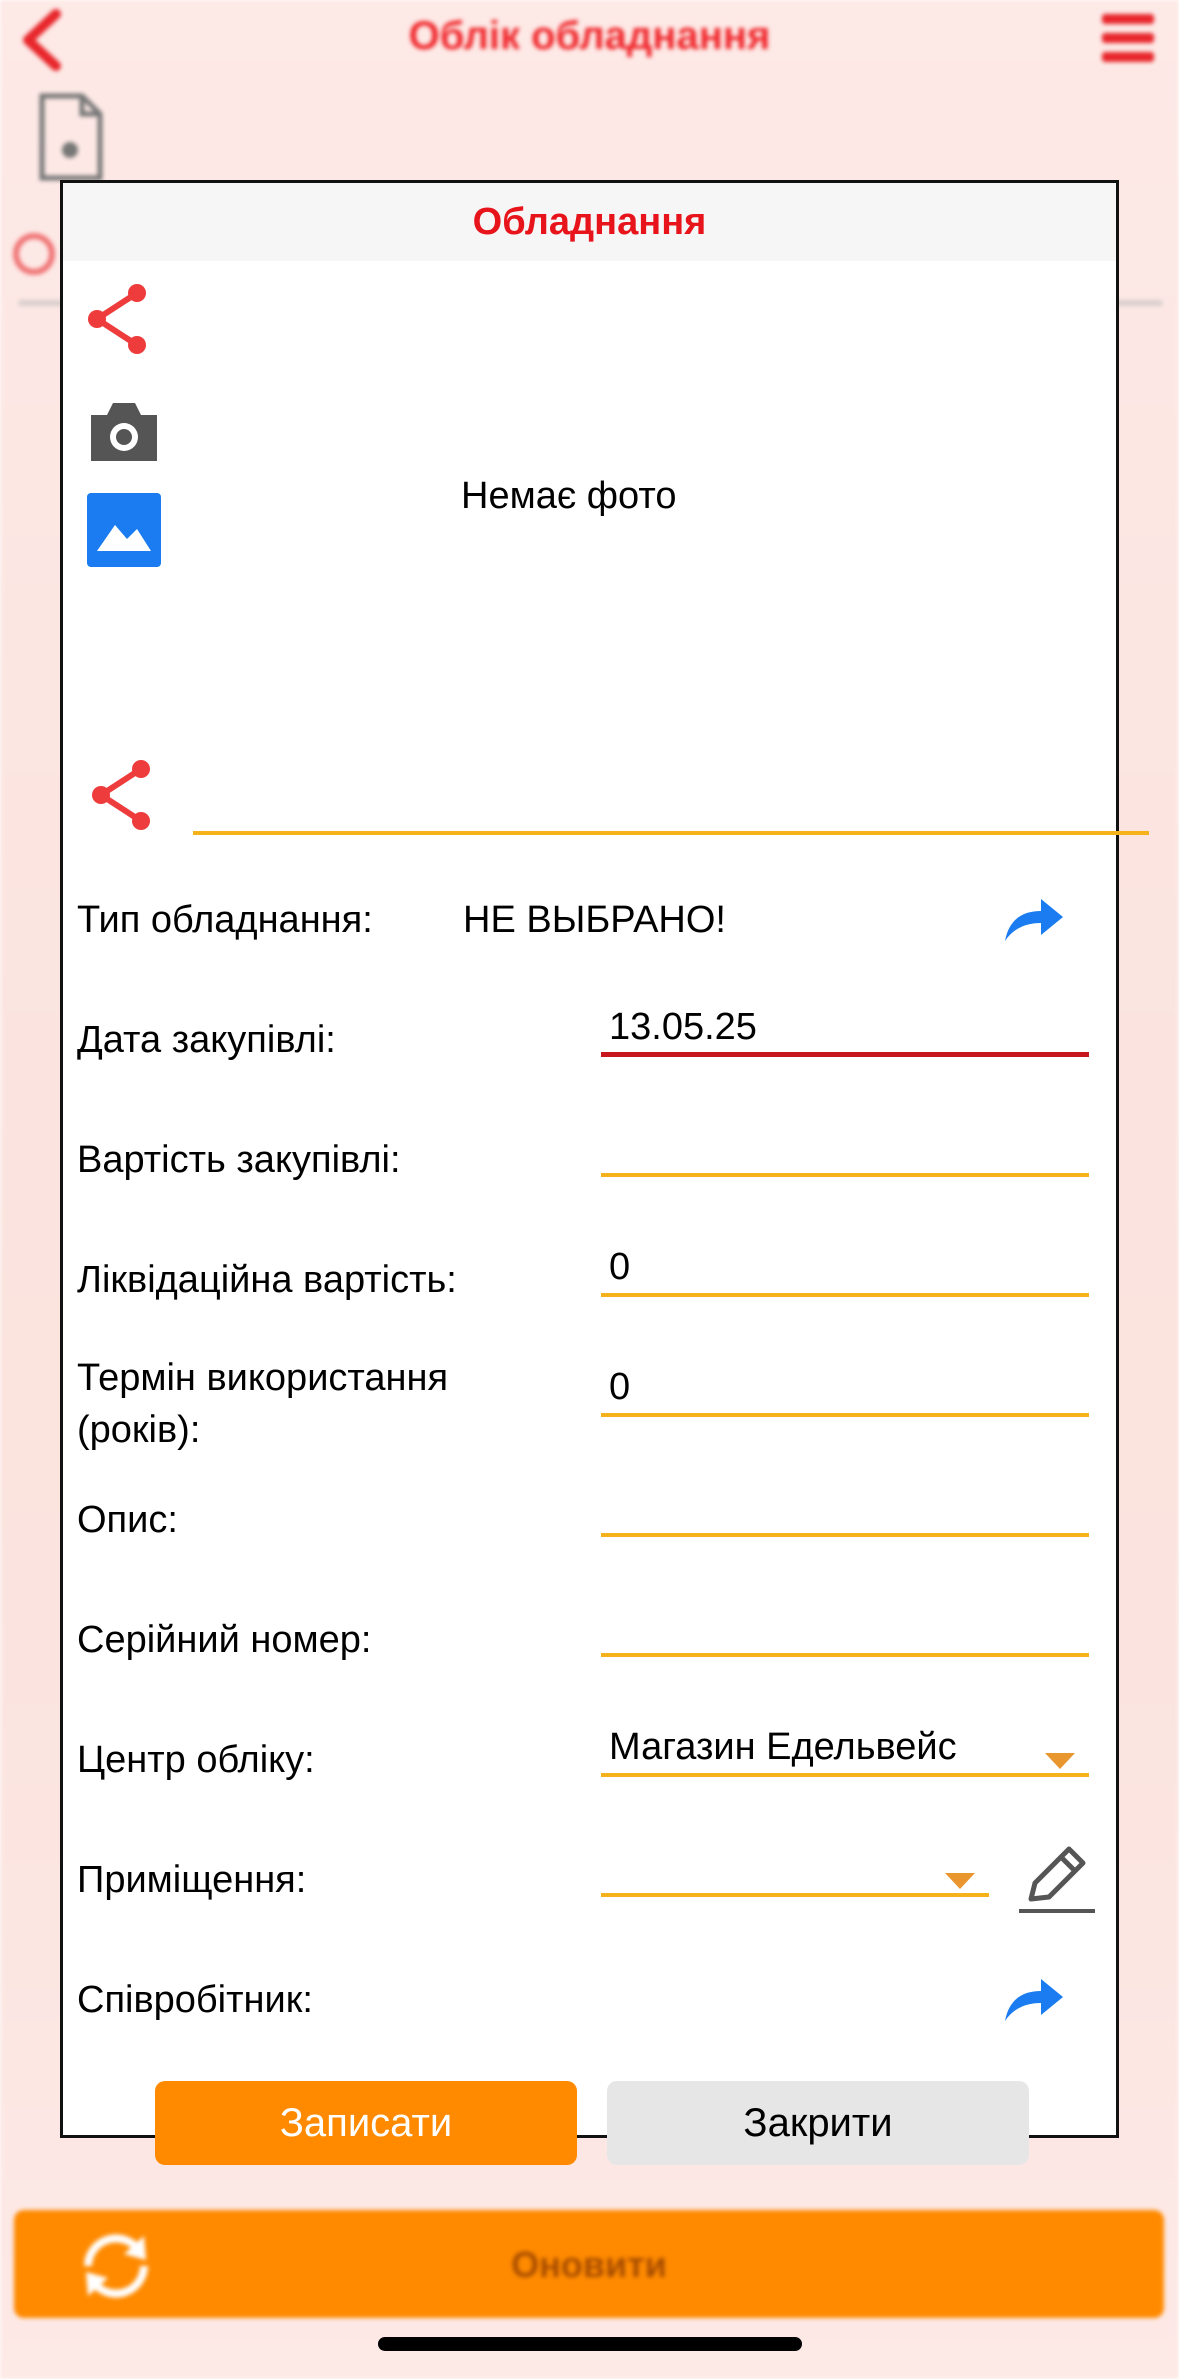 This screenshot has height=2379, width=1179. What do you see at coordinates (139, 1430) in the screenshot?
I see `usage-term-label-line2: (років):` at bounding box center [139, 1430].